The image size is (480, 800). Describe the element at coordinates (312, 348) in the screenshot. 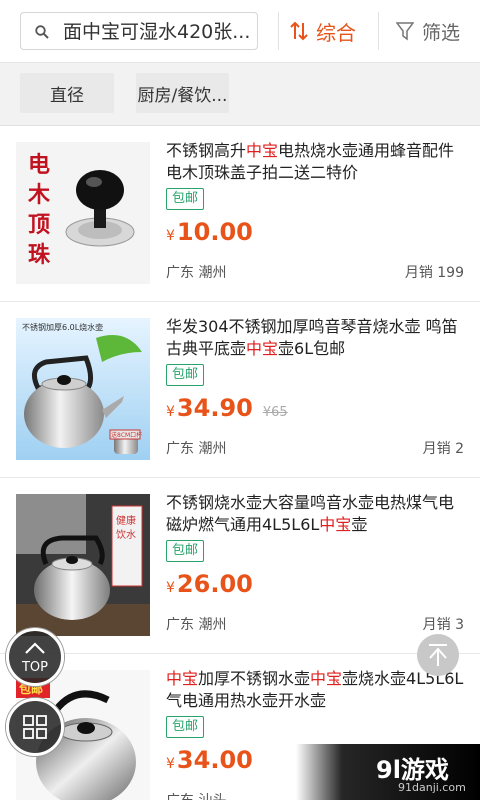

I see `title-text: 壶6L包邮` at that location.